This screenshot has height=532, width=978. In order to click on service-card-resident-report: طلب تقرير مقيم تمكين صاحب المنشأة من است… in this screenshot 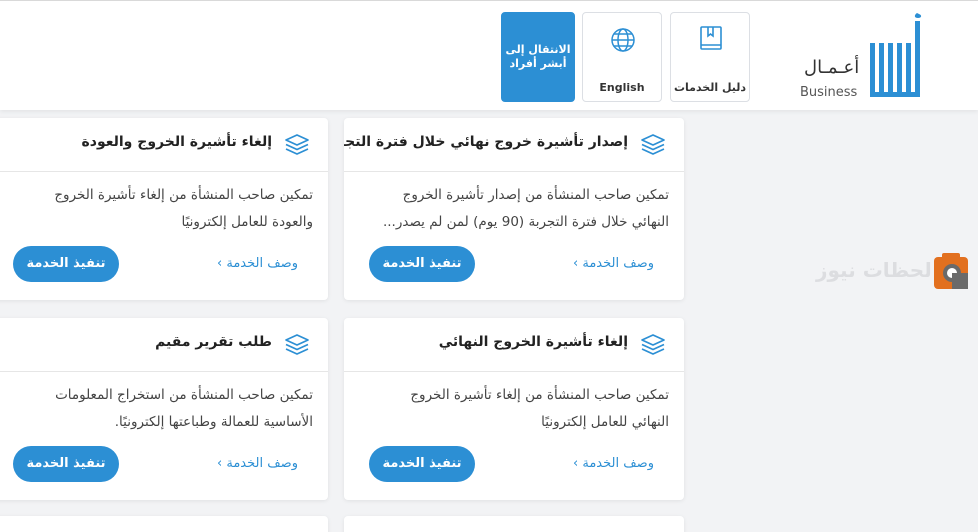, I will do `click(164, 409)`.